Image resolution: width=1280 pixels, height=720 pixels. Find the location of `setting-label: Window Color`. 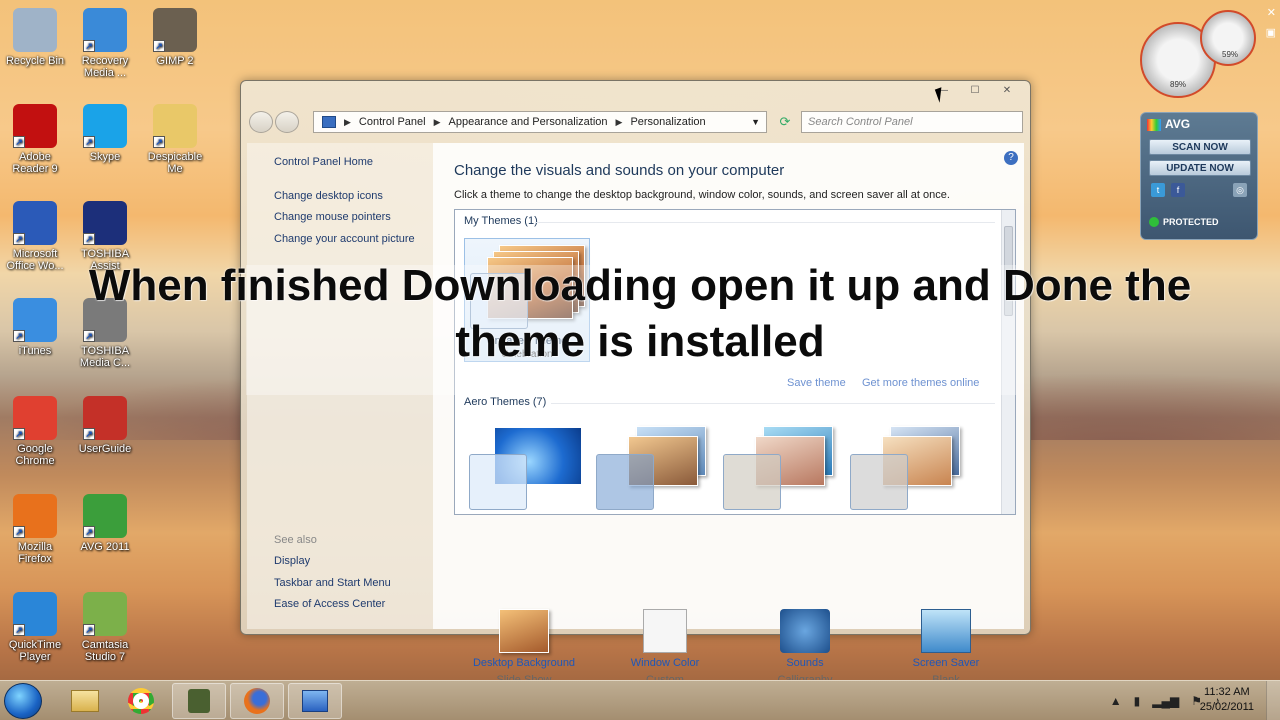

setting-label: Window Color is located at coordinates (665, 663).